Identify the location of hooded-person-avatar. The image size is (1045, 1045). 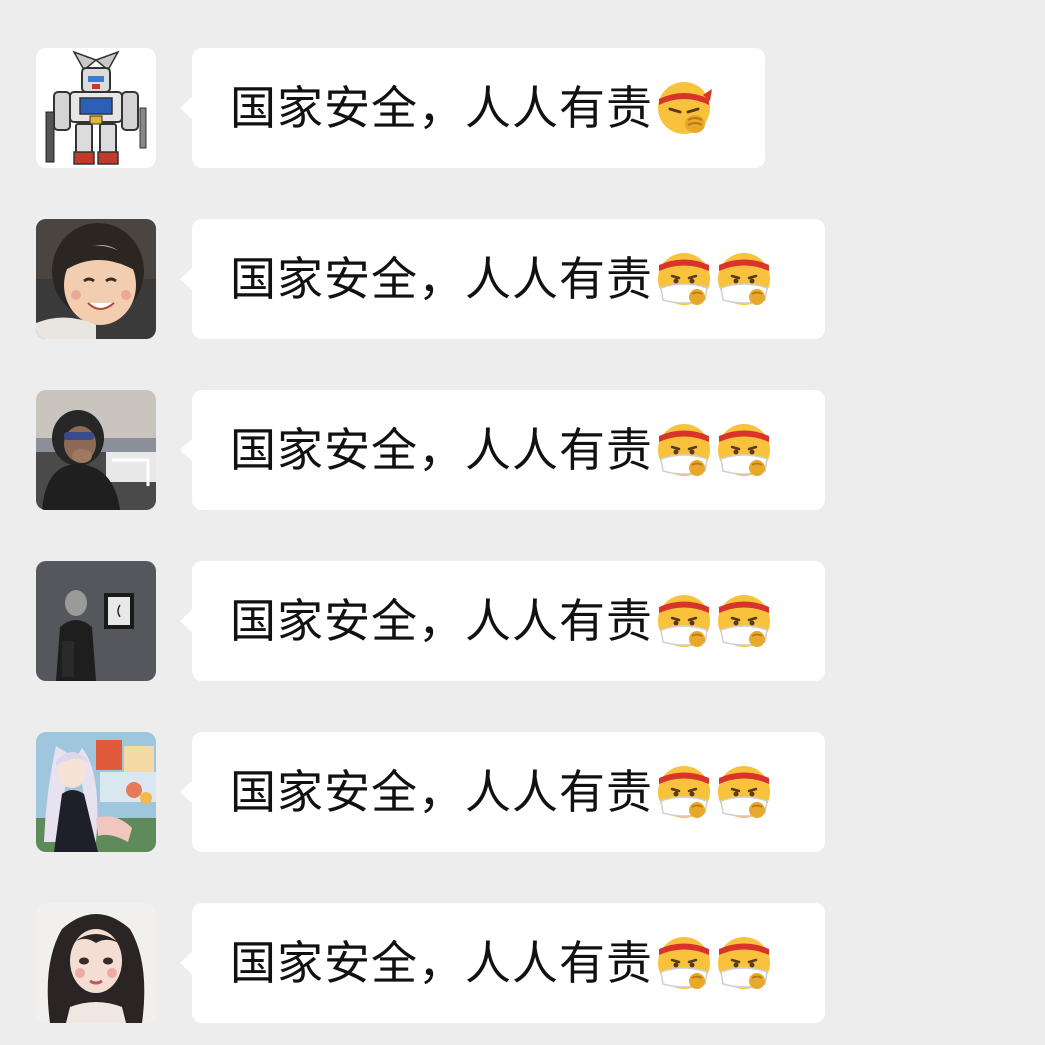
(96, 450).